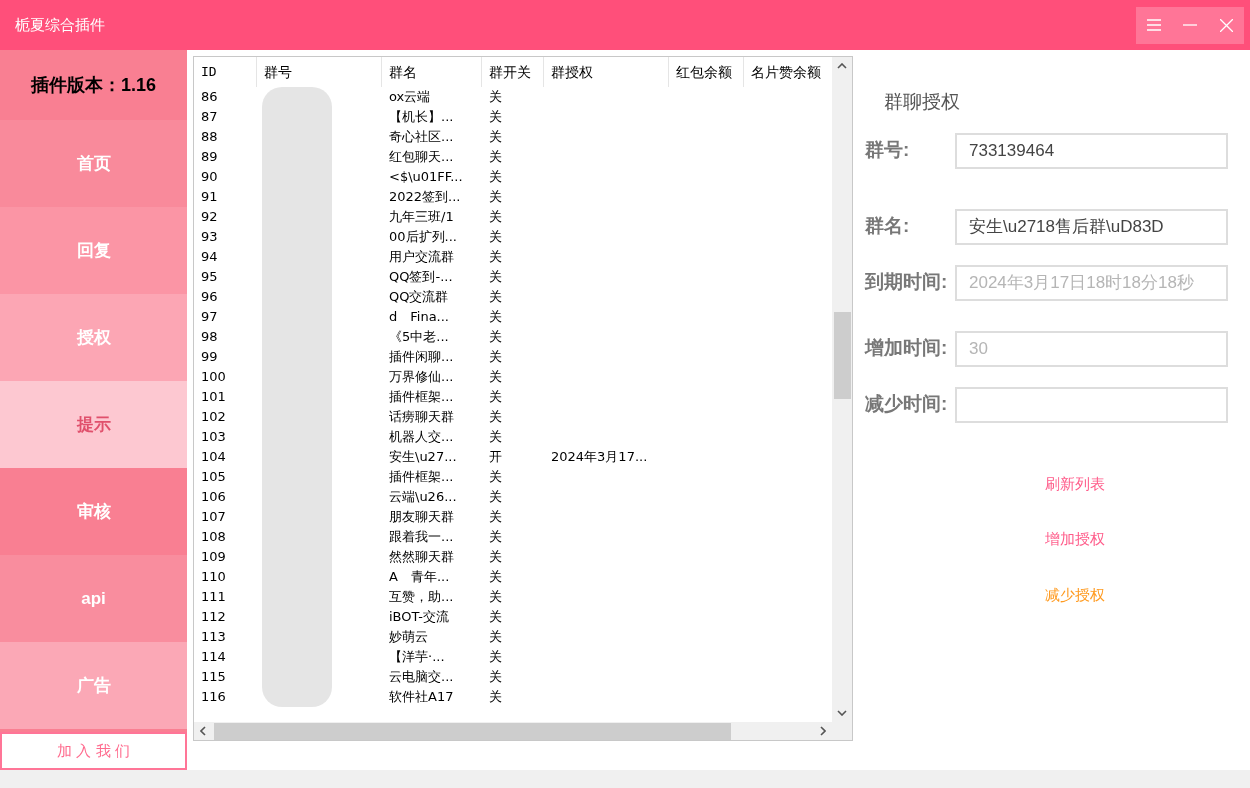 The width and height of the screenshot is (1250, 788). I want to click on table-cell: 88, so click(209, 137).